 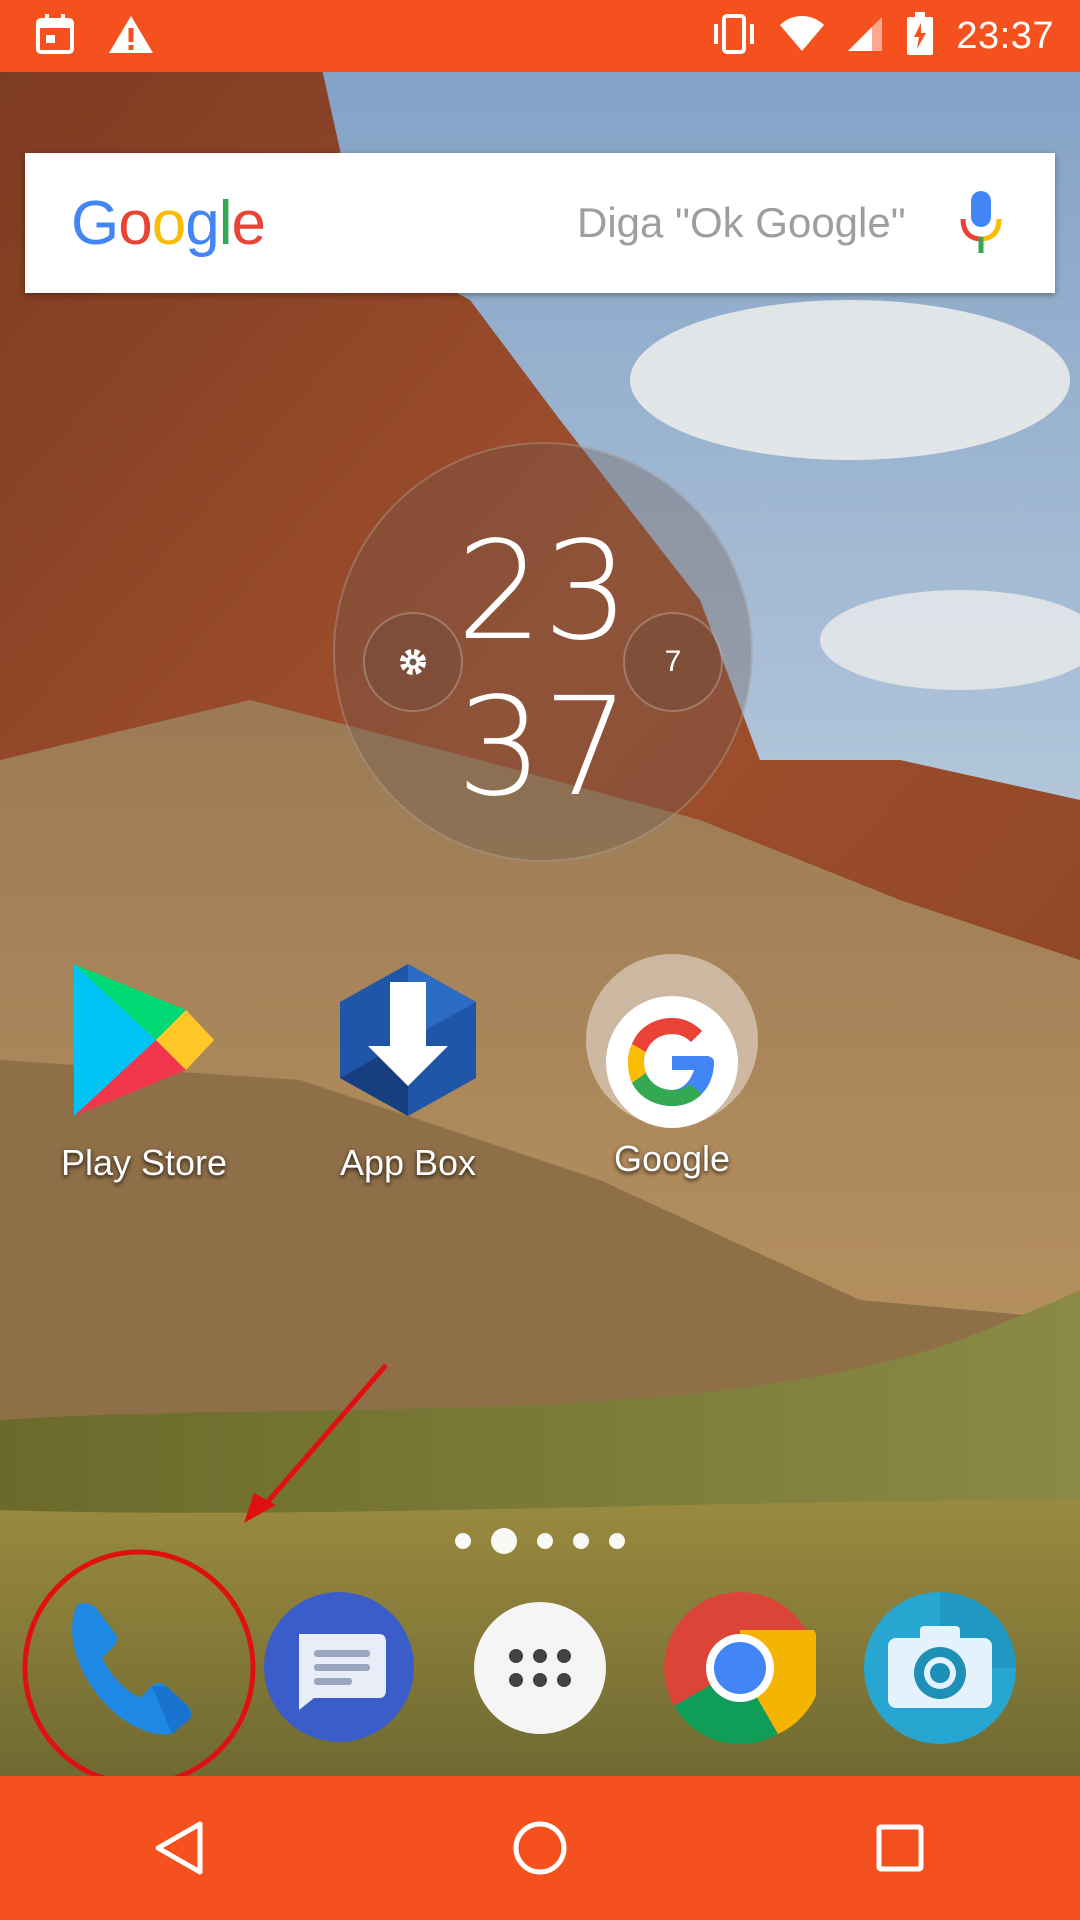 What do you see at coordinates (865, 36) in the screenshot?
I see `signal-icon` at bounding box center [865, 36].